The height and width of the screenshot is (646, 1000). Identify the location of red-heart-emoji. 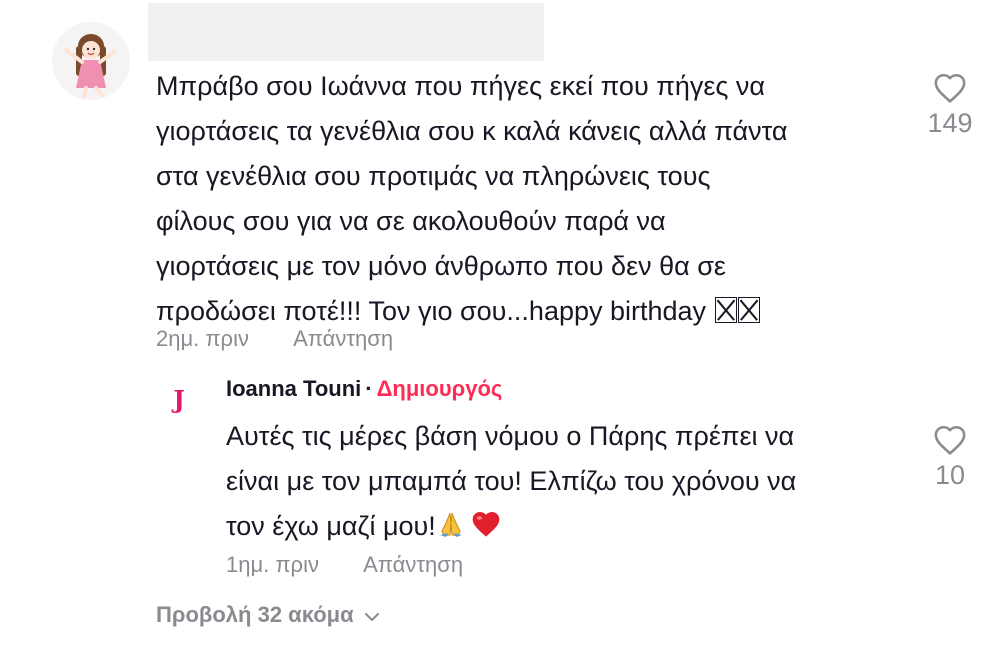
(486, 530).